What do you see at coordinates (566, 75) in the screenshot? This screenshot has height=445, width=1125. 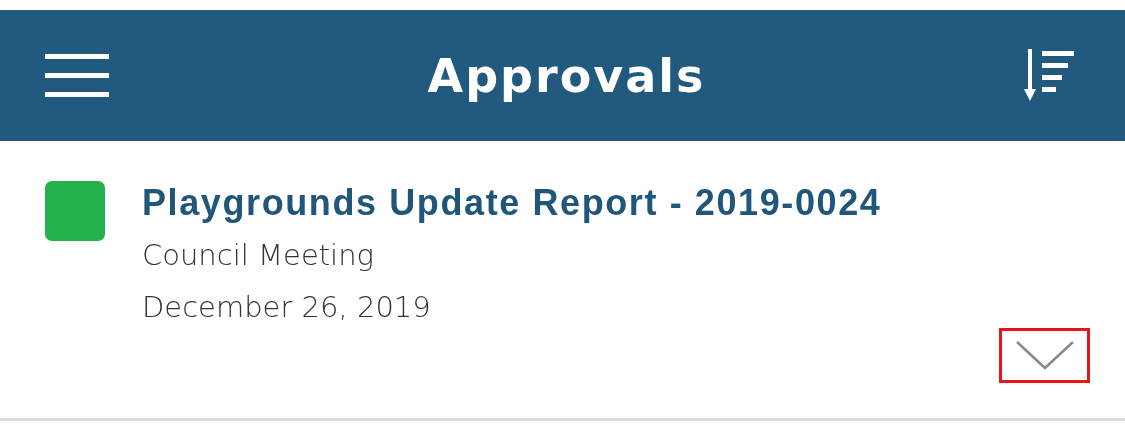 I see `page-title: Approvals` at bounding box center [566, 75].